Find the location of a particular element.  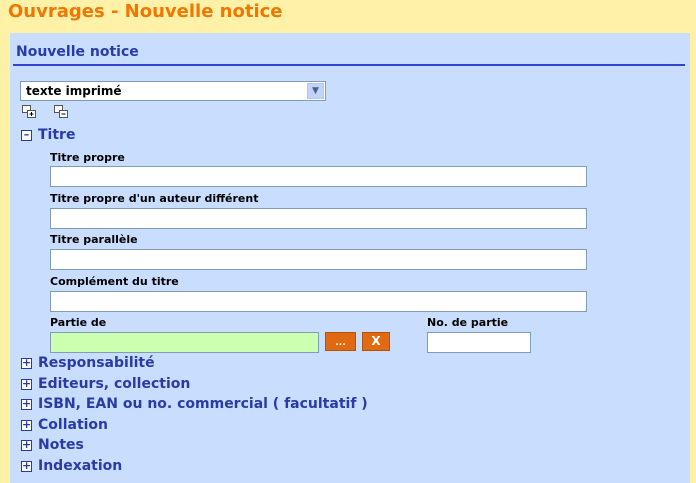

document-type-value: texte imprimé is located at coordinates (74, 91).